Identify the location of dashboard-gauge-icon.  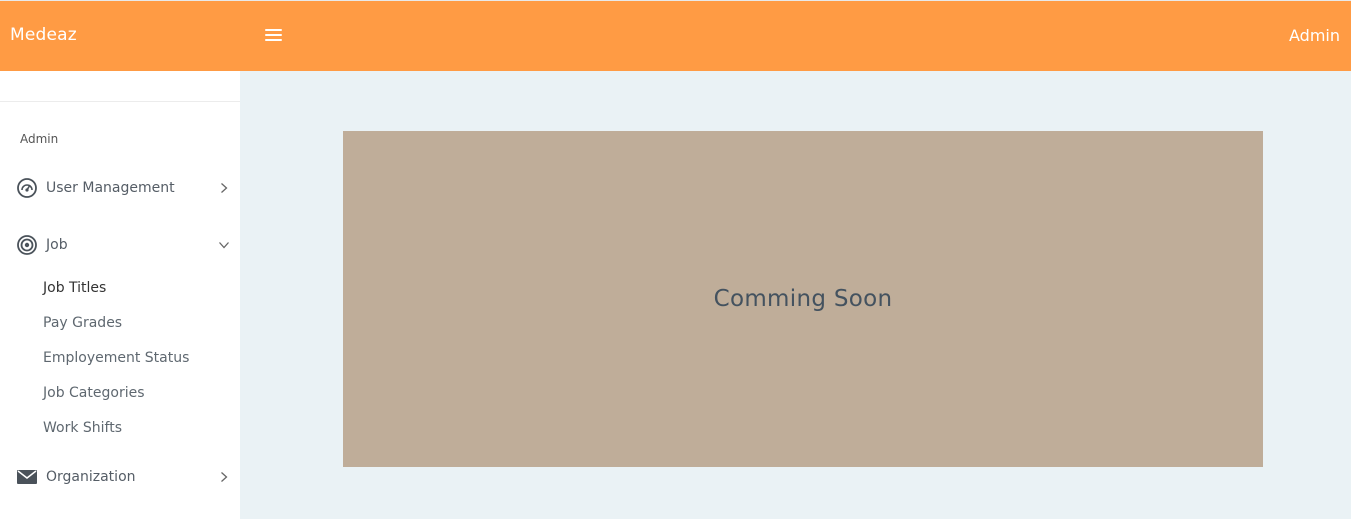
(27, 188).